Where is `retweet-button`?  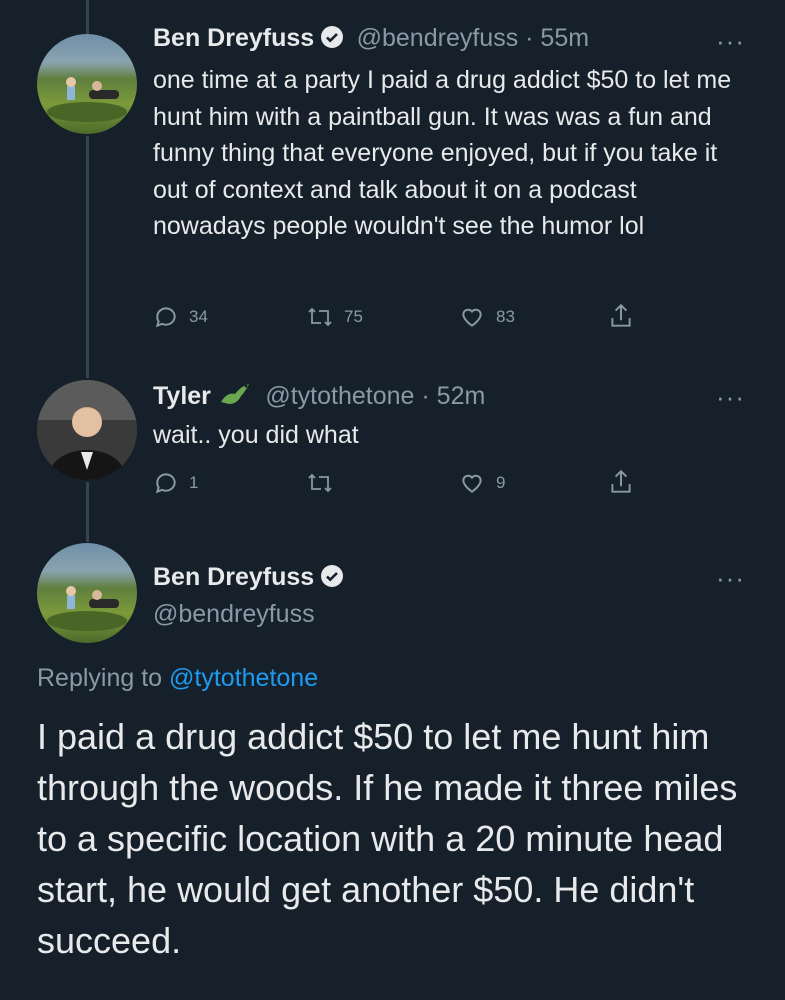 retweet-button is located at coordinates (325, 483).